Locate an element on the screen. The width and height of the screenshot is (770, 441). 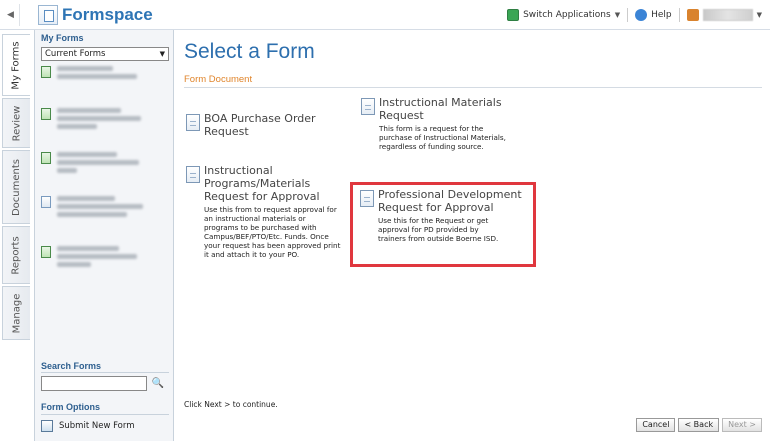
vertical-tabs: My Forms Review Documents Reports Manage is located at coordinates (17, 235).